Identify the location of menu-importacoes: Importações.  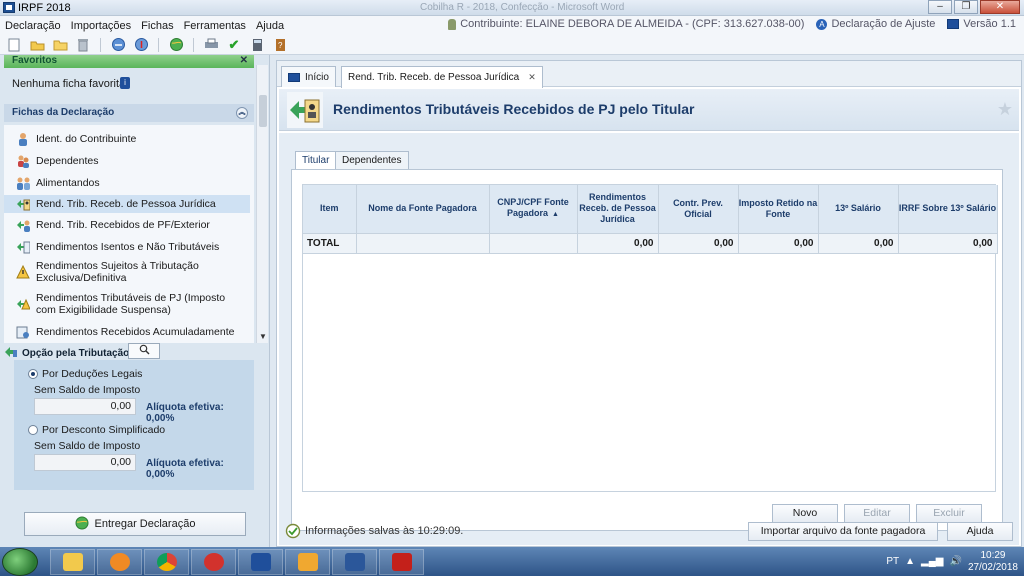
(101, 26).